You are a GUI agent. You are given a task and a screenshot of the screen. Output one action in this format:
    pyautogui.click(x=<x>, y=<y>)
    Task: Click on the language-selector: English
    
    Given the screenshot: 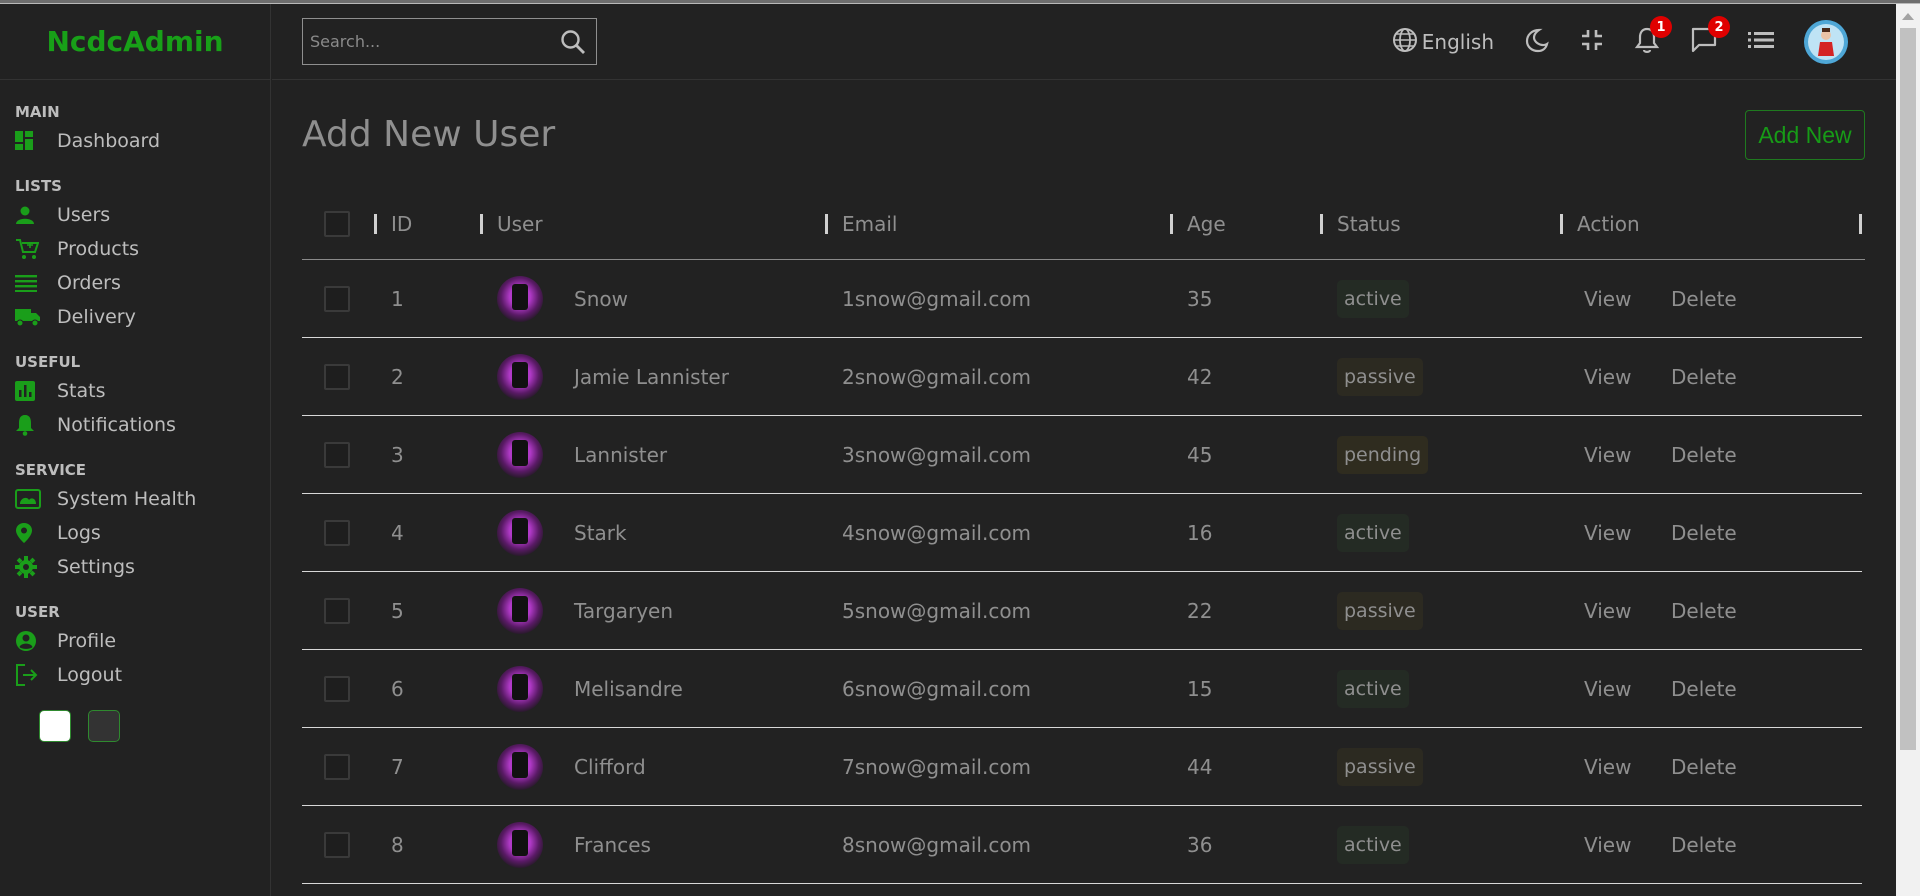 What is the action you would take?
    pyautogui.click(x=1443, y=42)
    